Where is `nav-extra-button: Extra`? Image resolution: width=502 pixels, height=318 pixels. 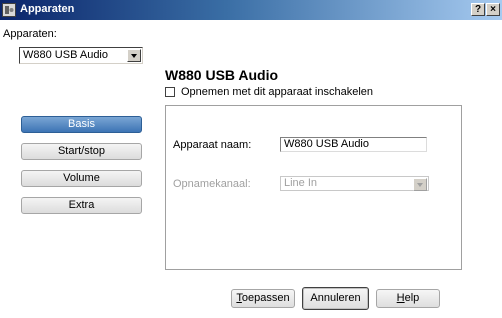 nav-extra-button: Extra is located at coordinates (81, 205).